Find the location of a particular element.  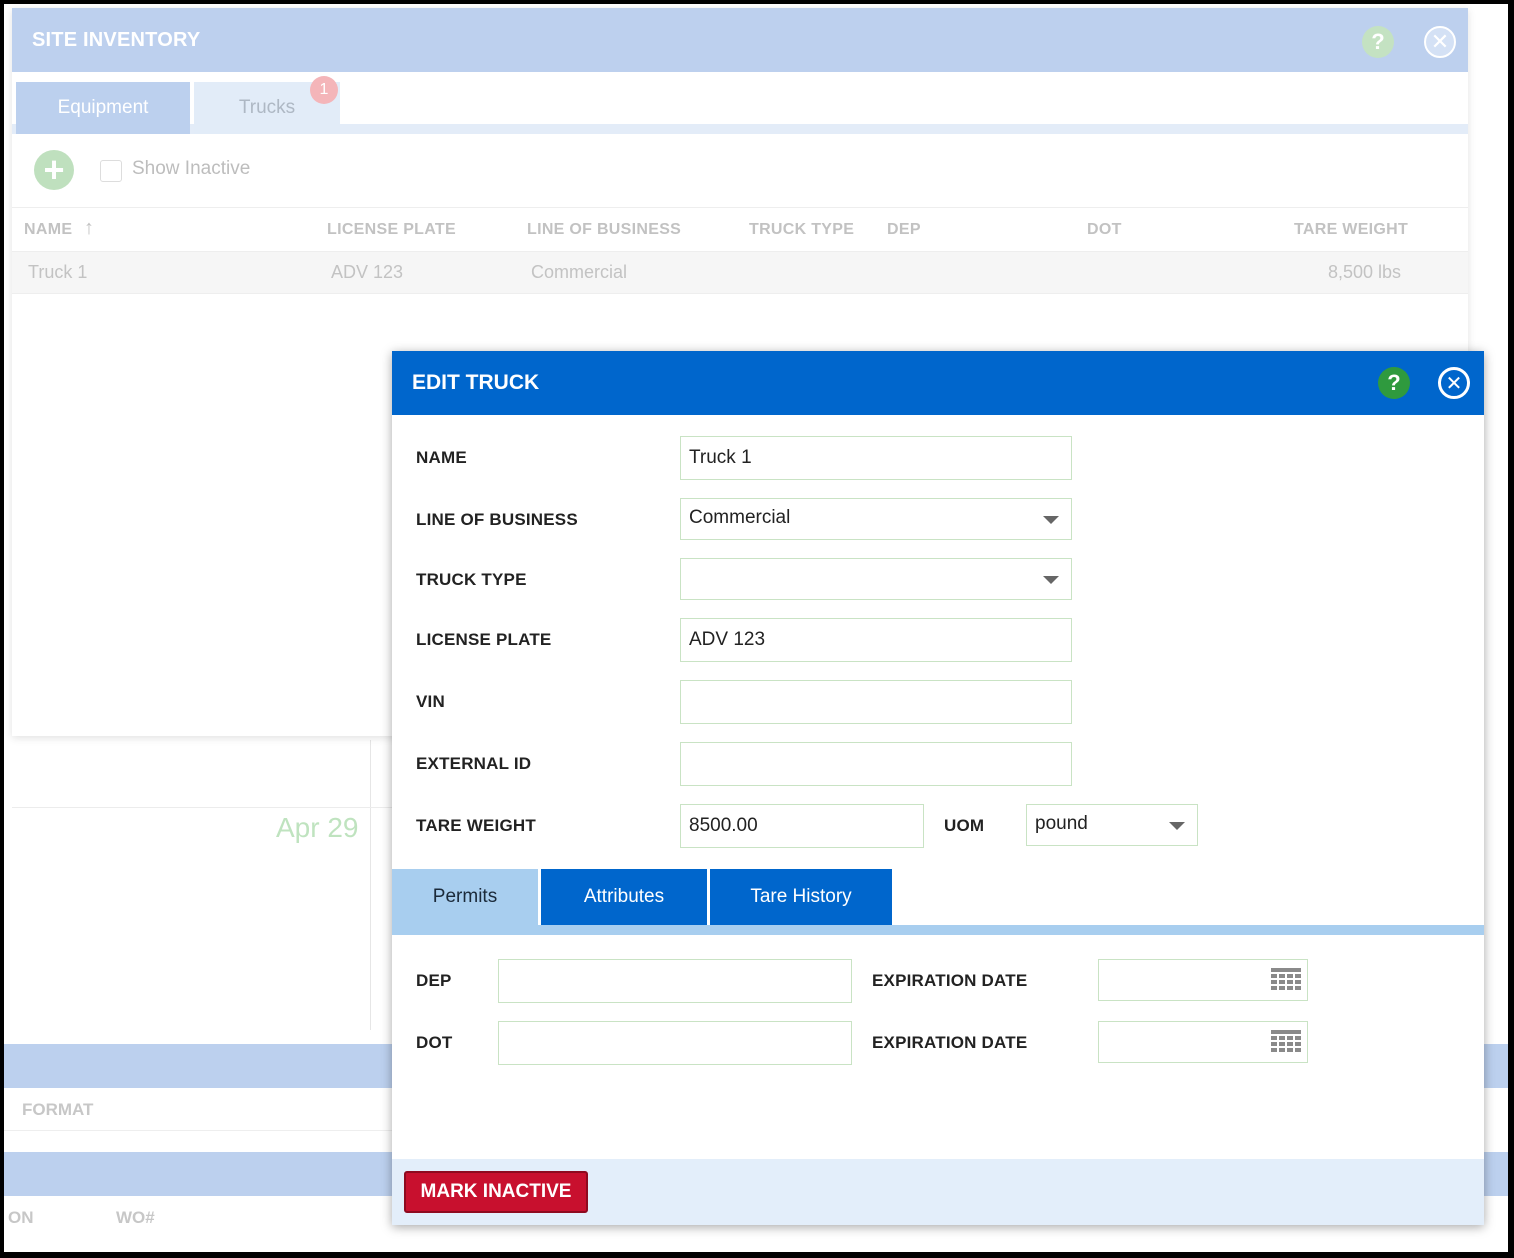

column-header-tare-weight: TARE WEIGHT is located at coordinates (1351, 230).